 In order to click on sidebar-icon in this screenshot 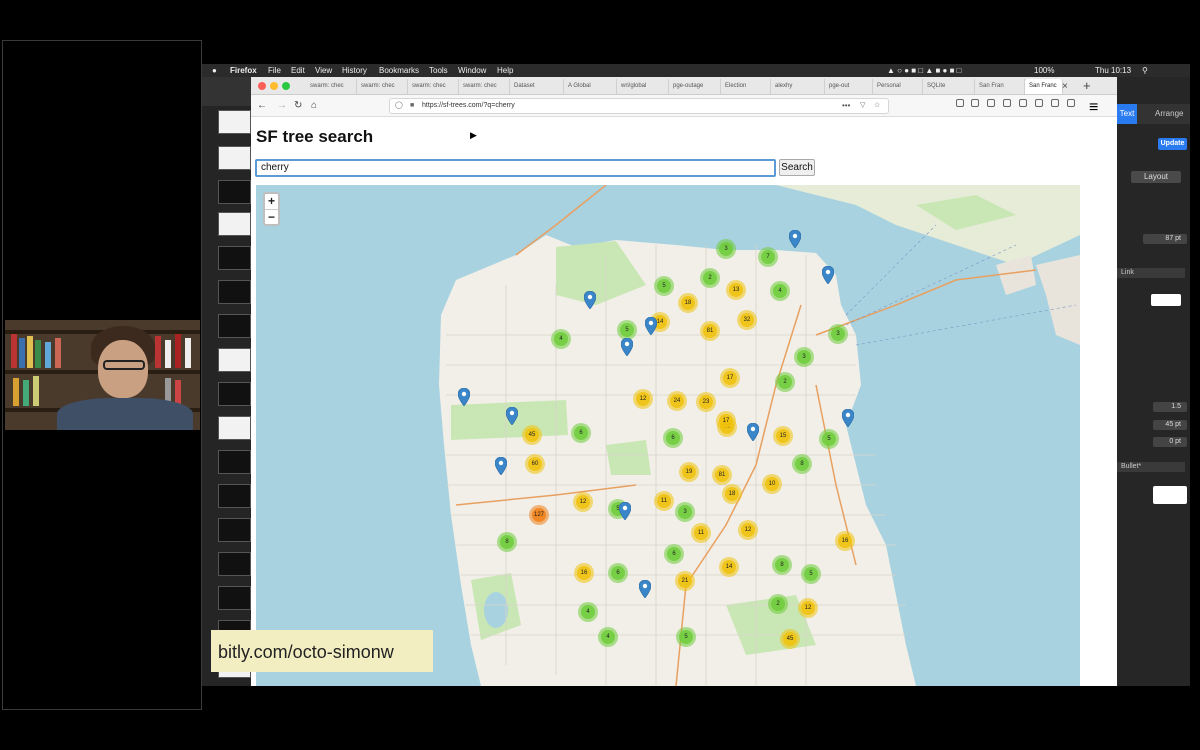, I will do `click(991, 103)`.